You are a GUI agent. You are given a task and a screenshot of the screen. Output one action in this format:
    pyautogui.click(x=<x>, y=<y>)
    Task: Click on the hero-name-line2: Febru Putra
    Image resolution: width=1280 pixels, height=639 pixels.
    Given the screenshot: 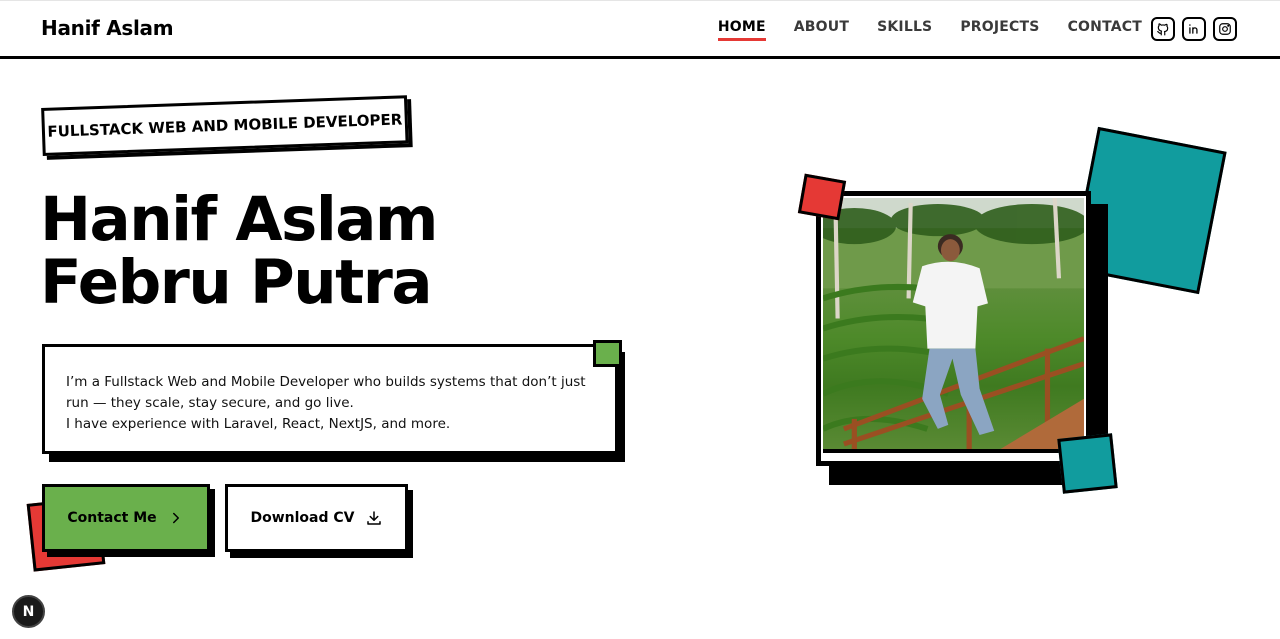 What is the action you would take?
    pyautogui.click(x=236, y=282)
    